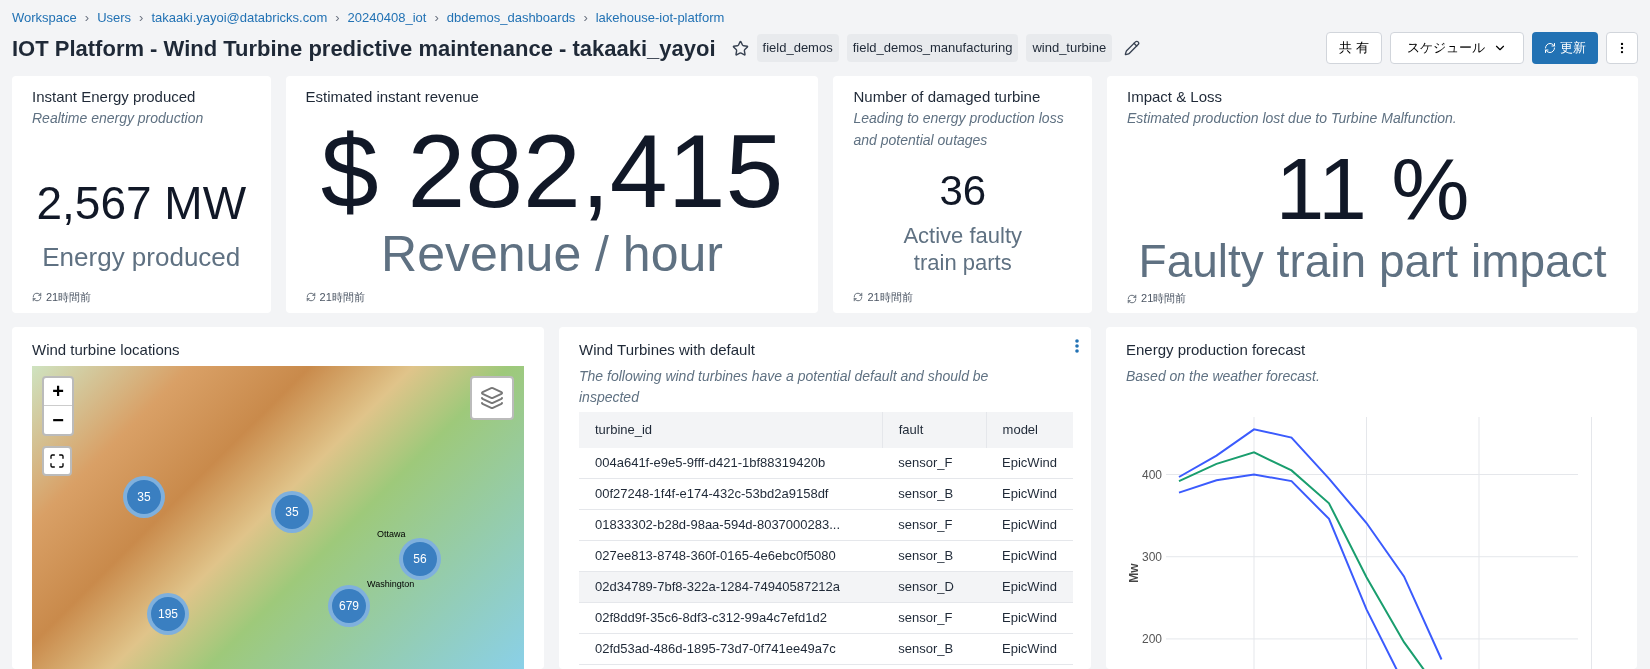  I want to click on refresh-button: 更新, so click(1565, 48).